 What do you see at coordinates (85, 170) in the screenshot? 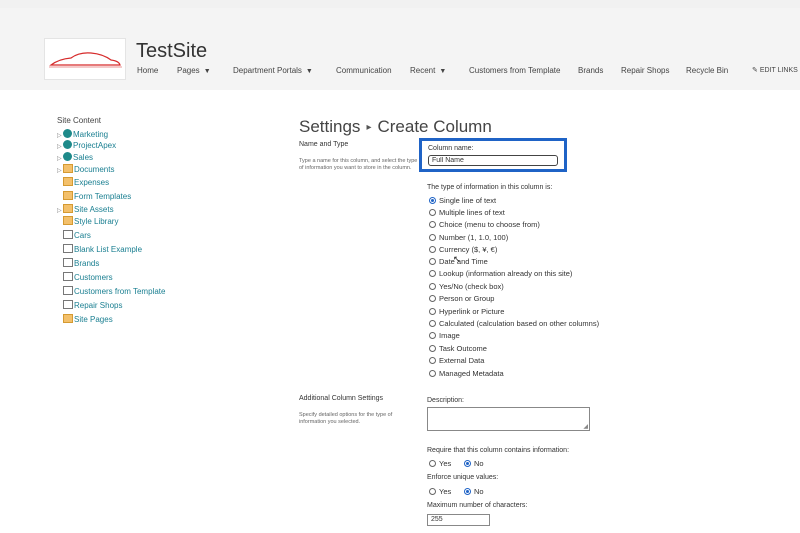
I see `leftnav-item-documents: ▷ Documents` at bounding box center [85, 170].